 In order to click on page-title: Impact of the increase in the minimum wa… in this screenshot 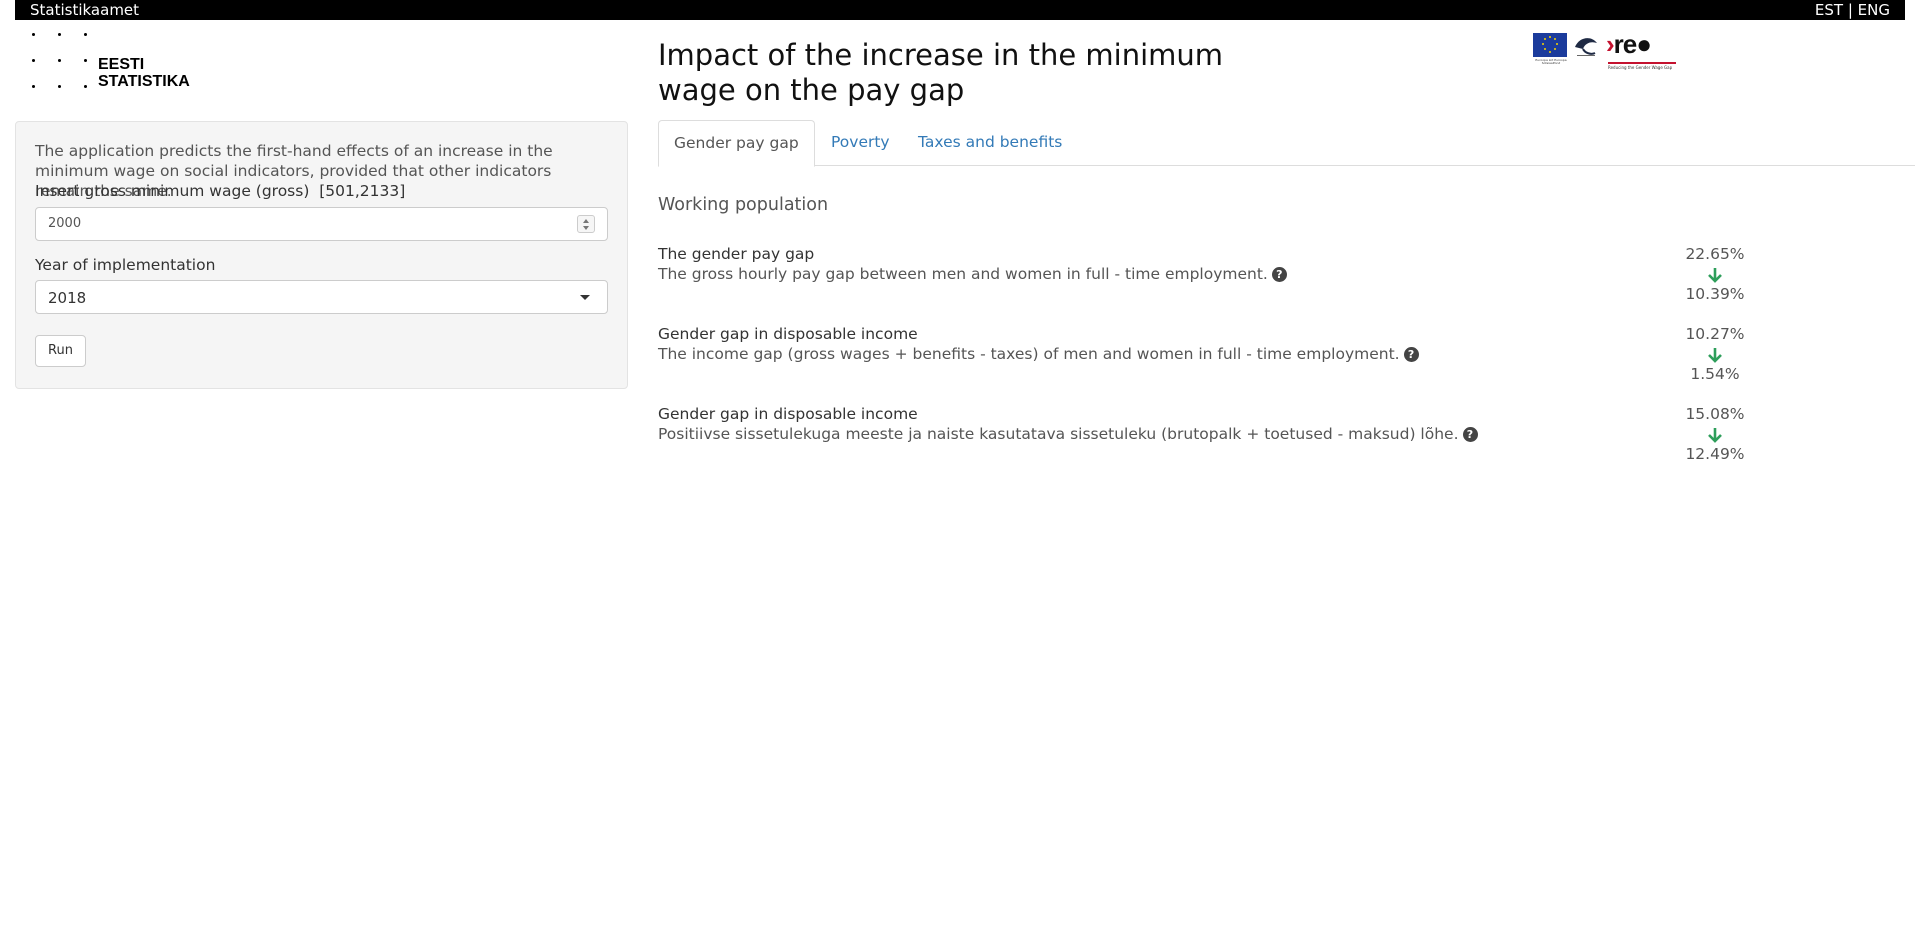, I will do `click(941, 72)`.